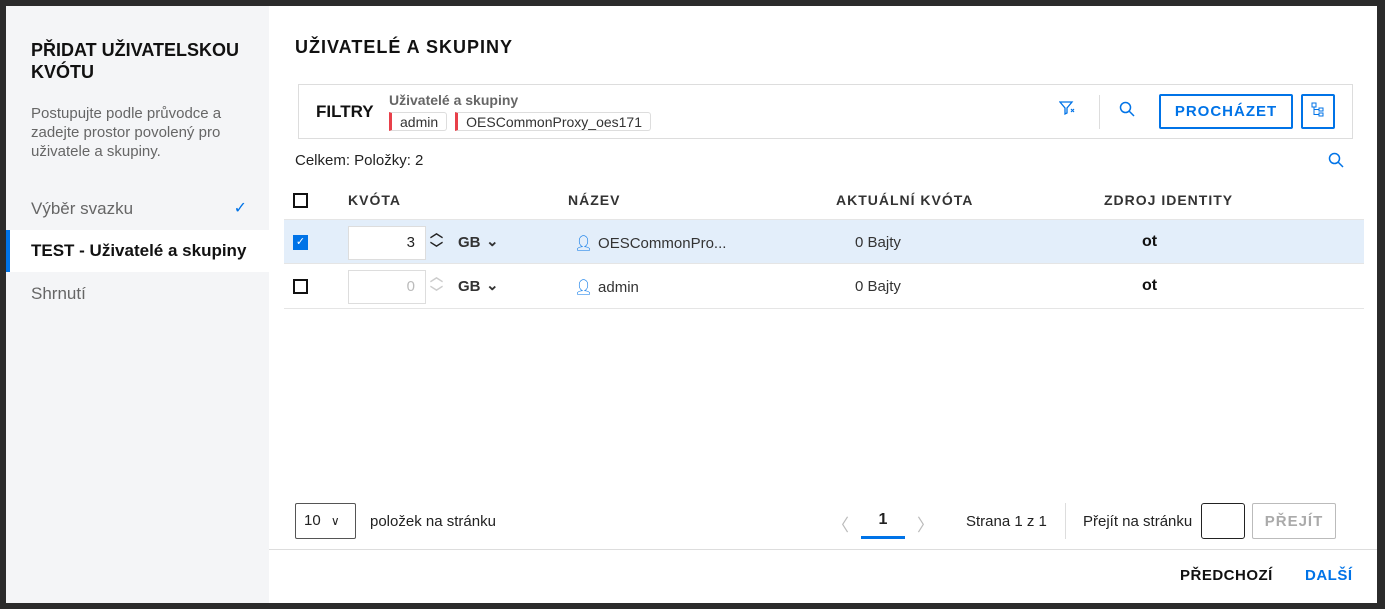  I want to click on footer-divider, so click(823, 549).